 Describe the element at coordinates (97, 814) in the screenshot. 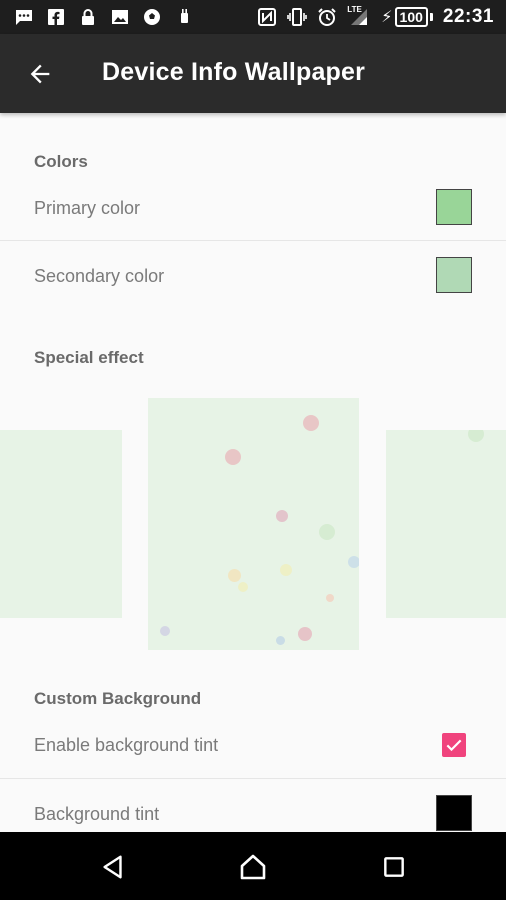

I see `background-tint-label: Background tint` at that location.